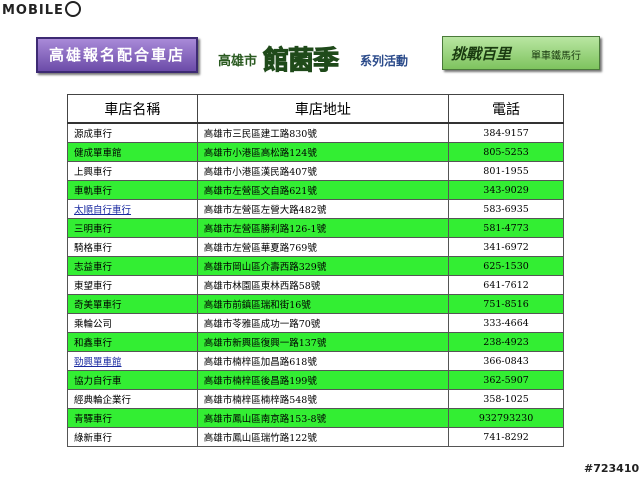  Describe the element at coordinates (323, 132) in the screenshot. I see `store-address-cell: 高雄市三民區建工路830號` at that location.